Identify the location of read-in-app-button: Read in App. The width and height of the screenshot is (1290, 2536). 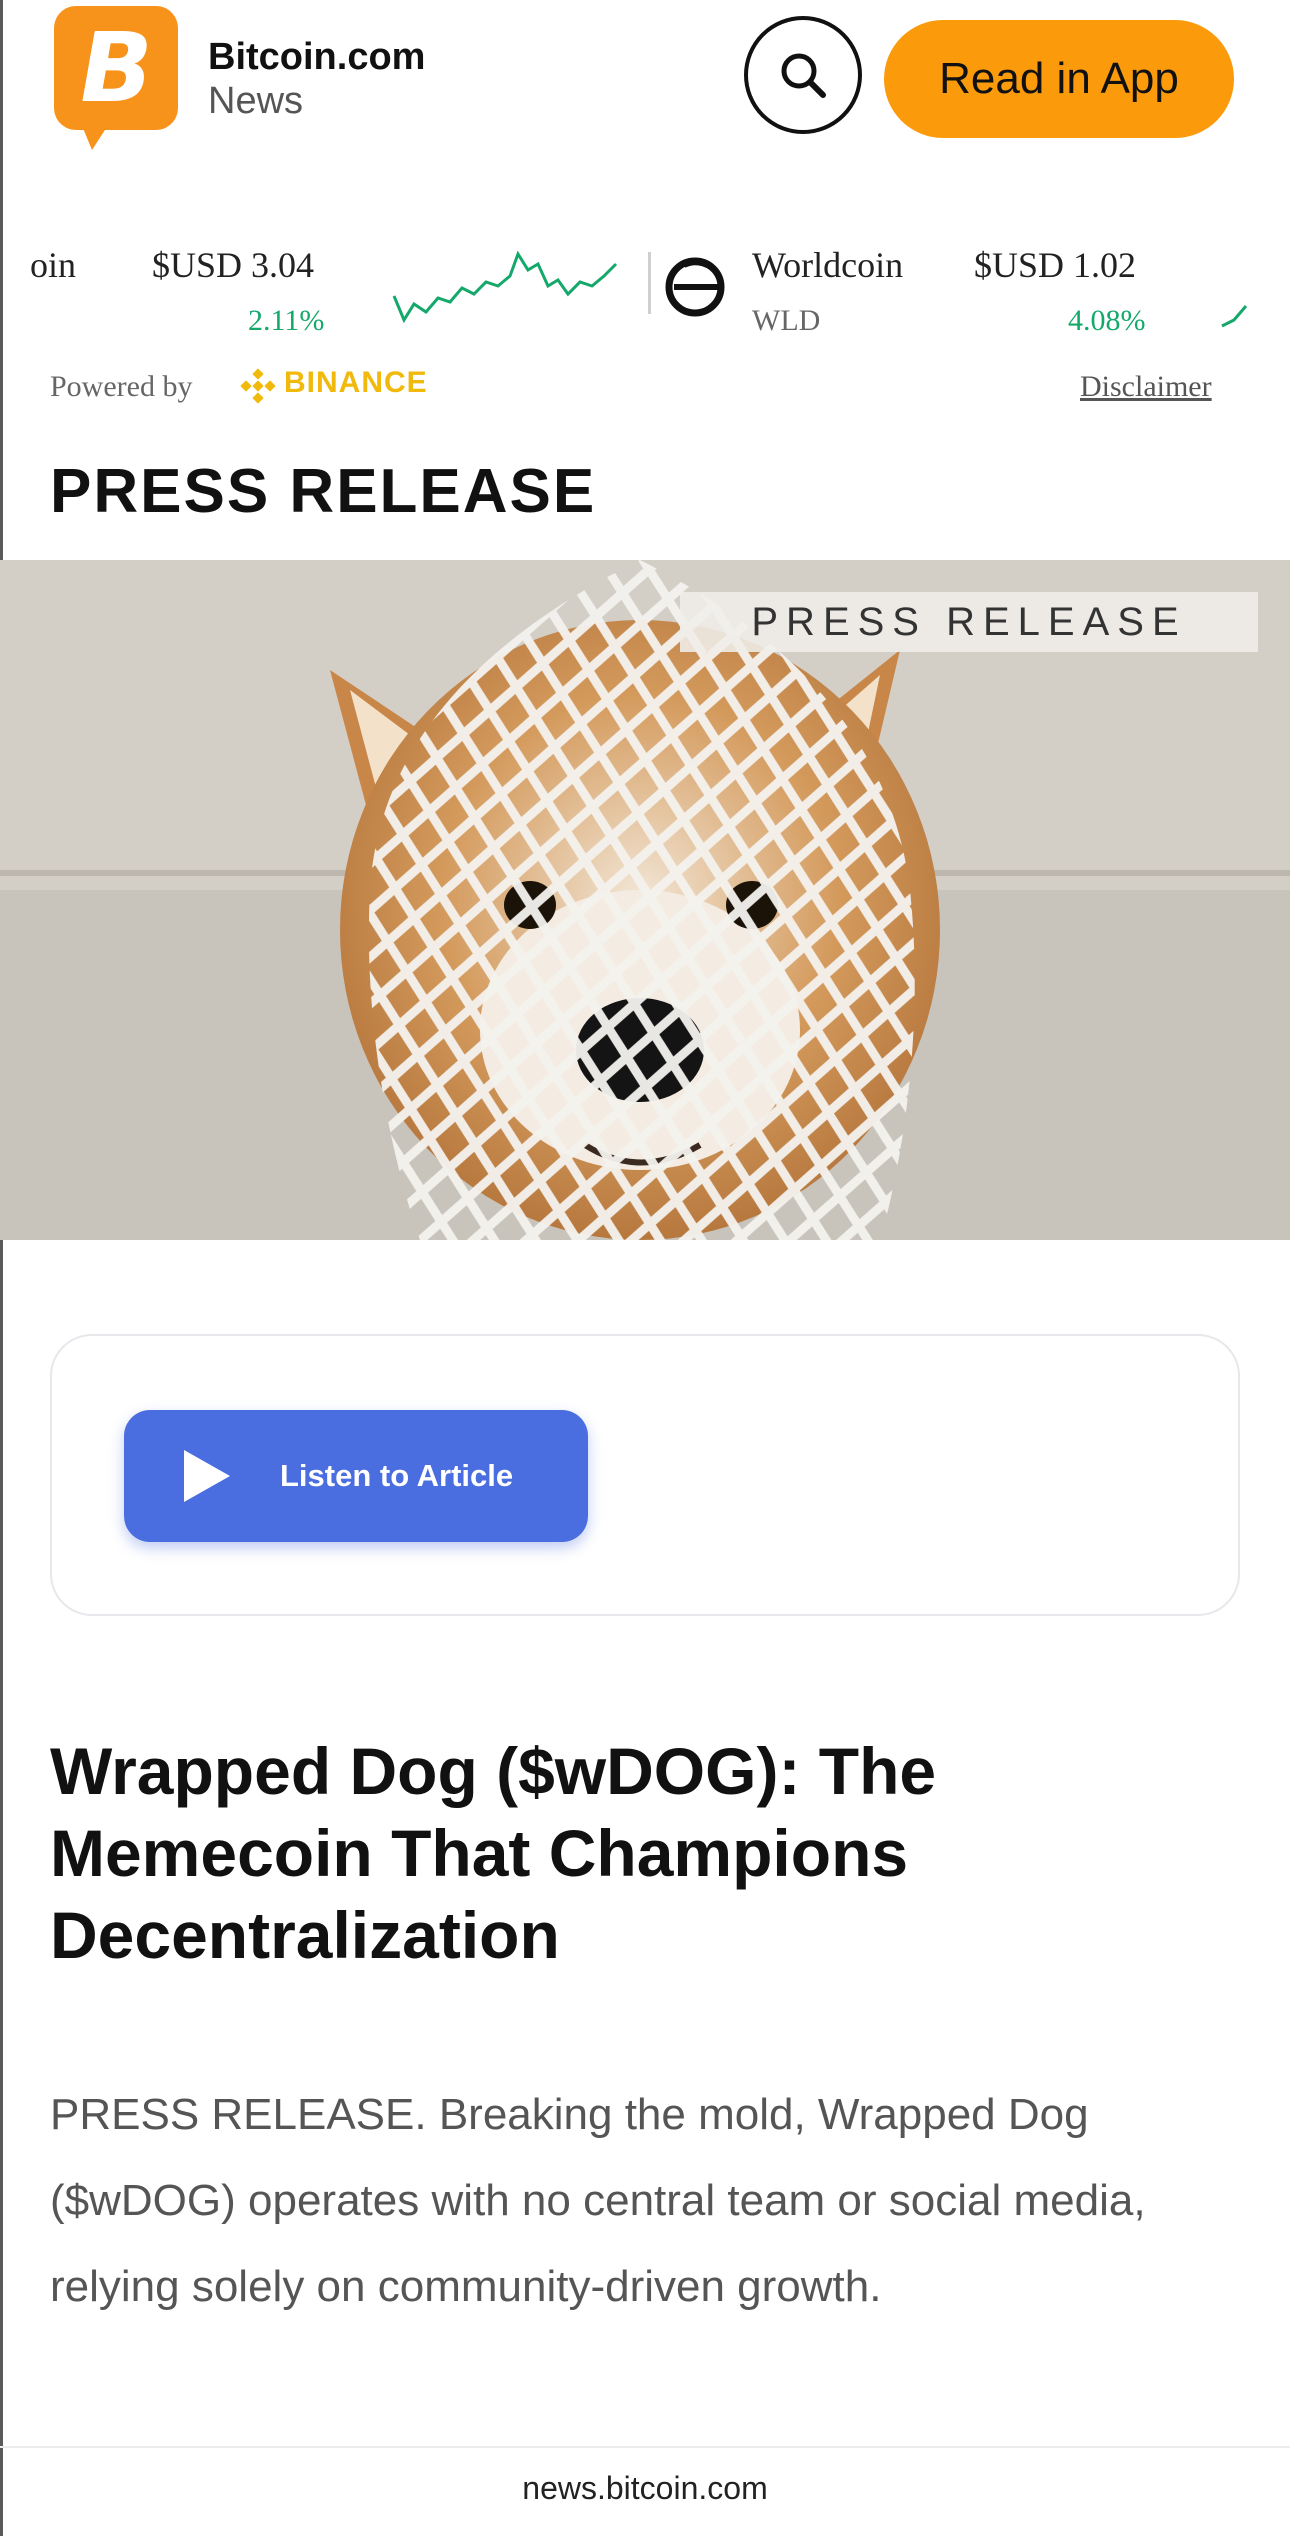
(1059, 79).